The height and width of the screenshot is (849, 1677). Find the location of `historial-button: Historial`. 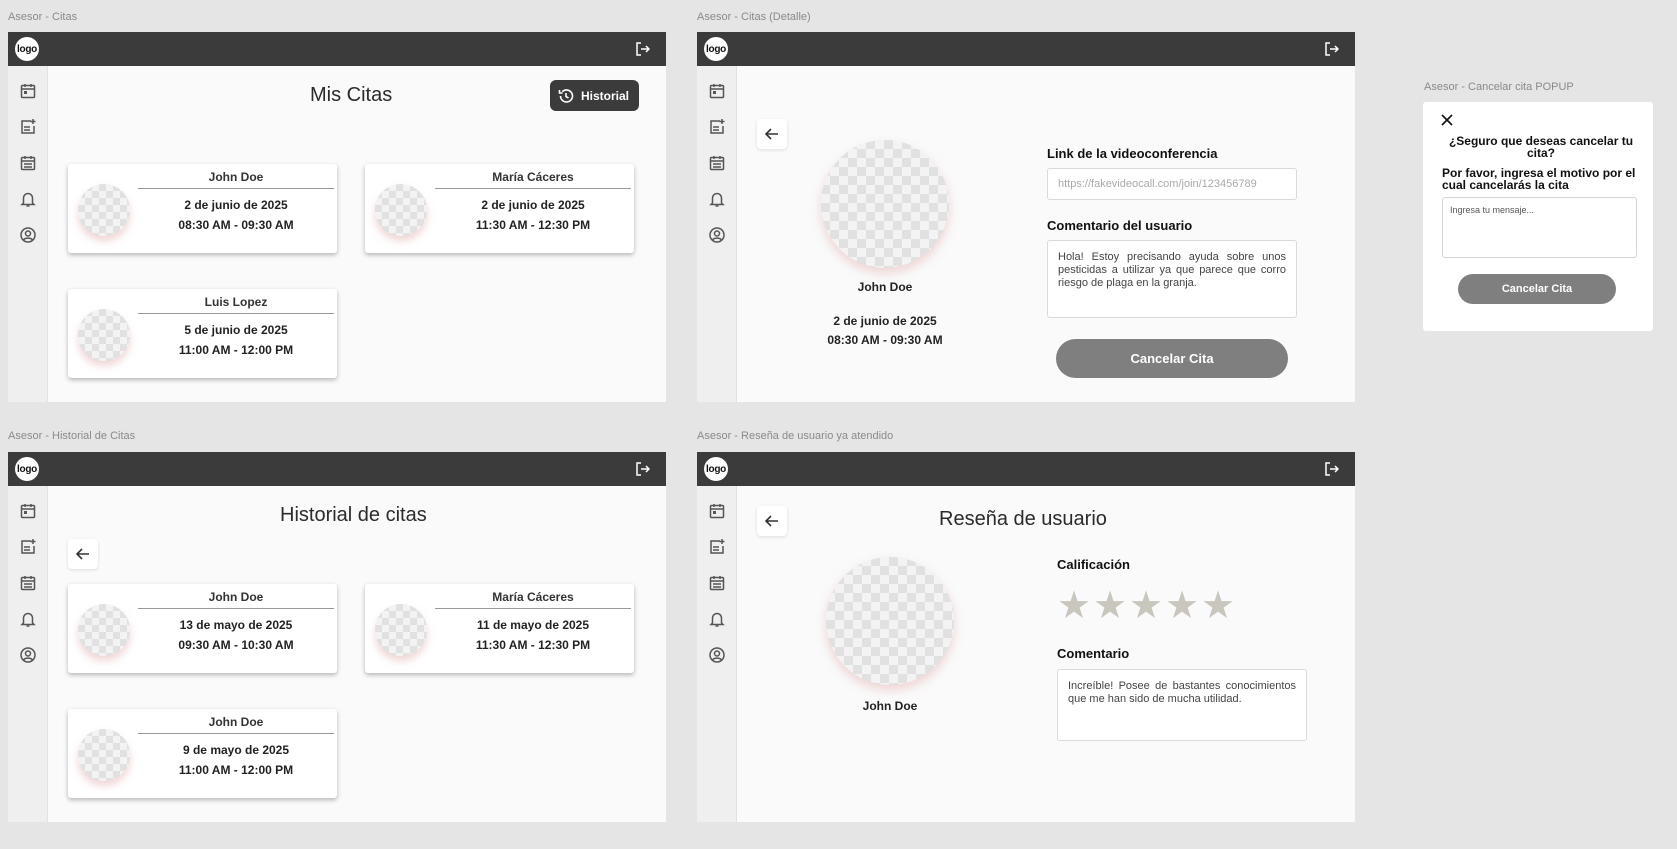

historial-button: Historial is located at coordinates (594, 95).